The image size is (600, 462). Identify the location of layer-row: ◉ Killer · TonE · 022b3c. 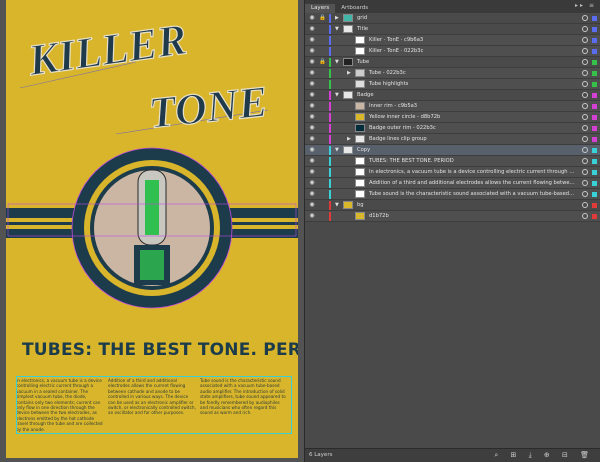
(452, 51).